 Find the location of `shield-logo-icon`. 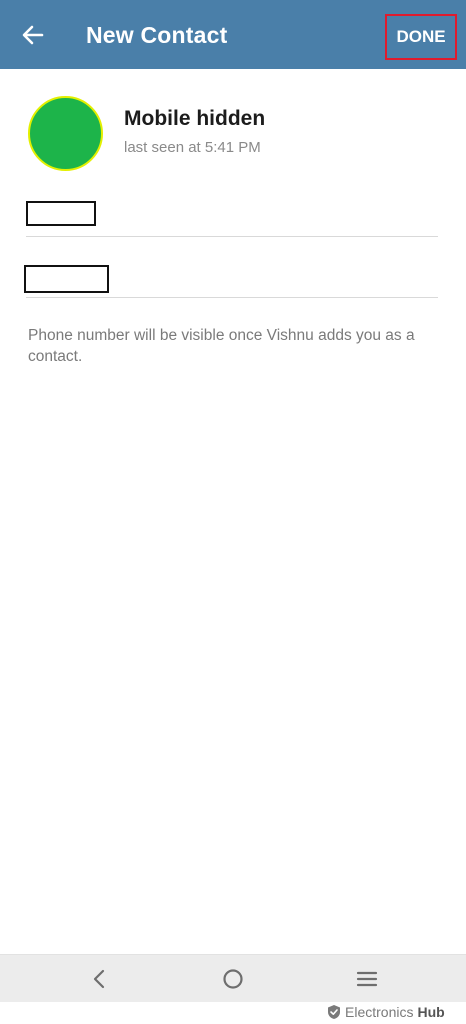

shield-logo-icon is located at coordinates (334, 1012).